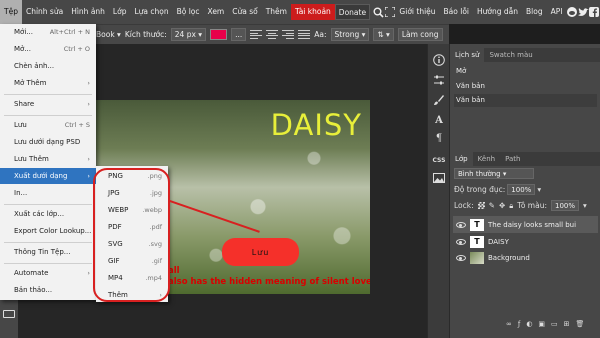 The height and width of the screenshot is (338, 600). What do you see at coordinates (439, 60) in the screenshot?
I see `info-icon` at bounding box center [439, 60].